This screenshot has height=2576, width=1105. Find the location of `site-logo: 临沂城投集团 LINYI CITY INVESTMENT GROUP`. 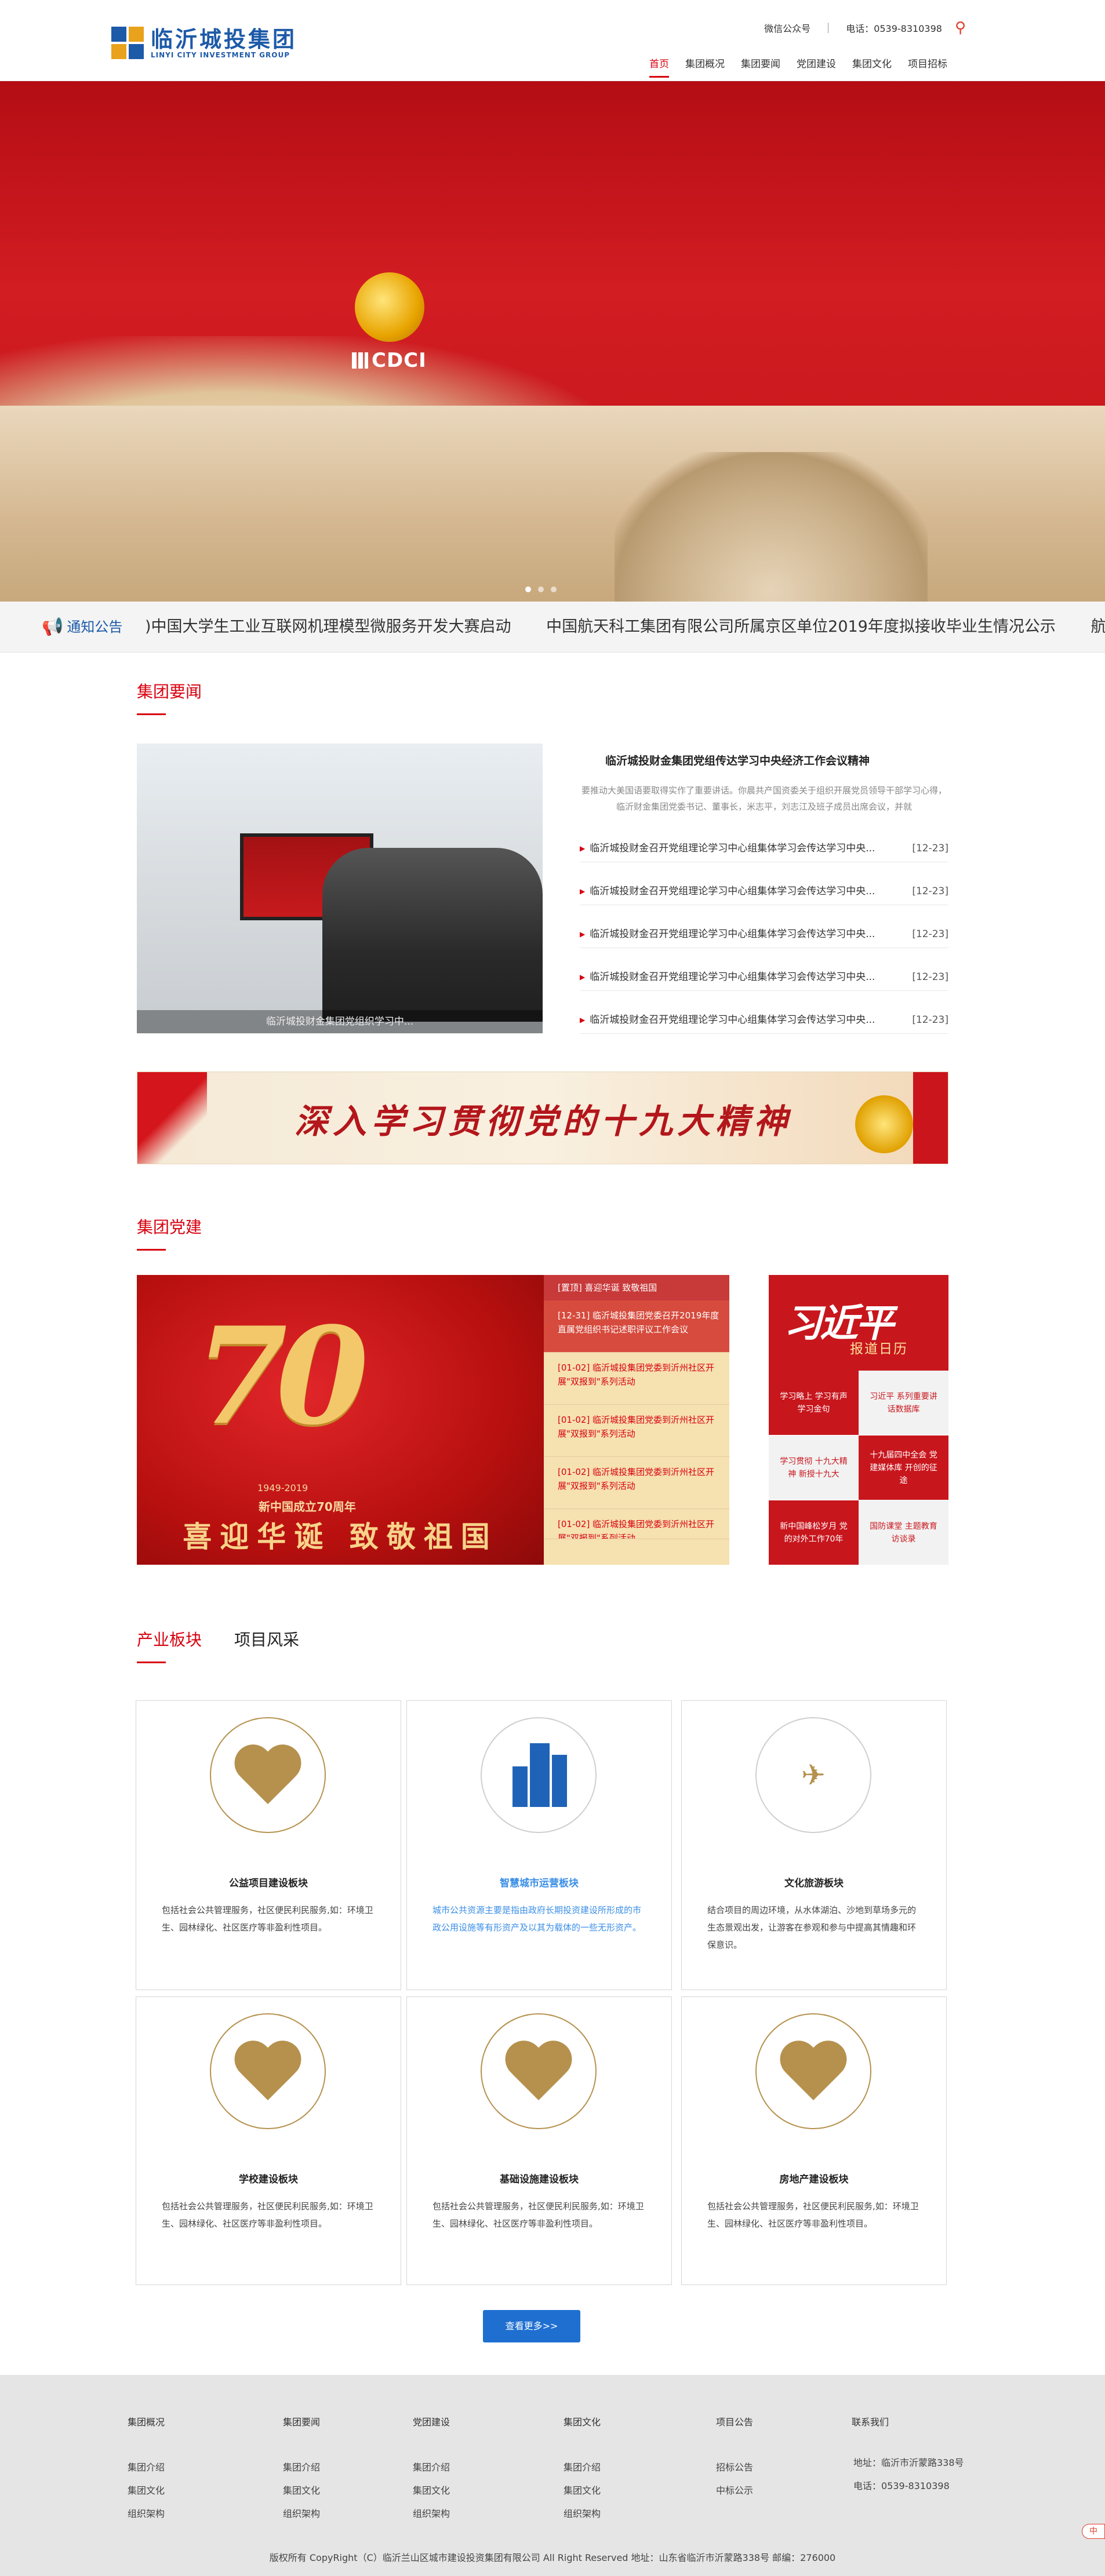

site-logo: 临沂城投集团 LINYI CITY INVESTMENT GROUP is located at coordinates (204, 43).